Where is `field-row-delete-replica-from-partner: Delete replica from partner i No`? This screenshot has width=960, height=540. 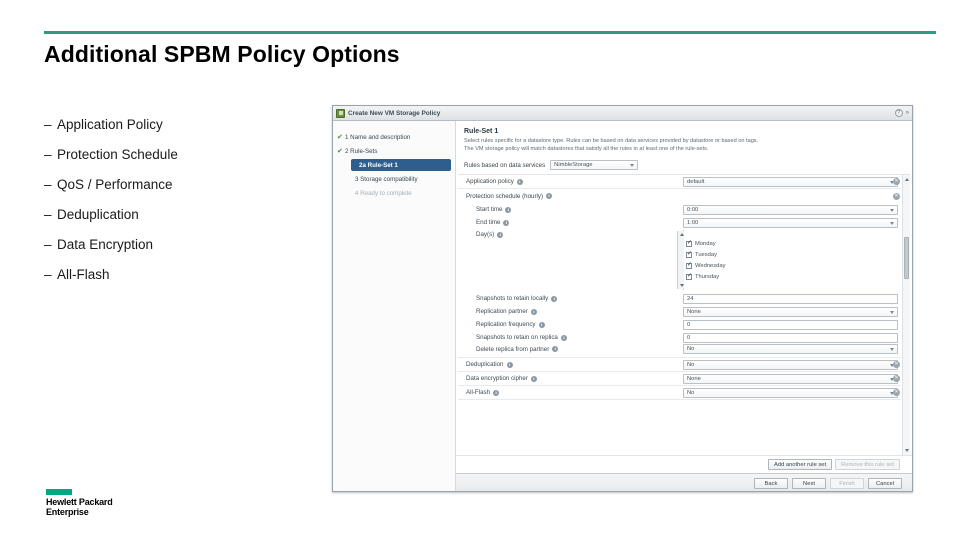 field-row-delete-replica-from-partner: Delete replica from partner i No is located at coordinates (679, 350).